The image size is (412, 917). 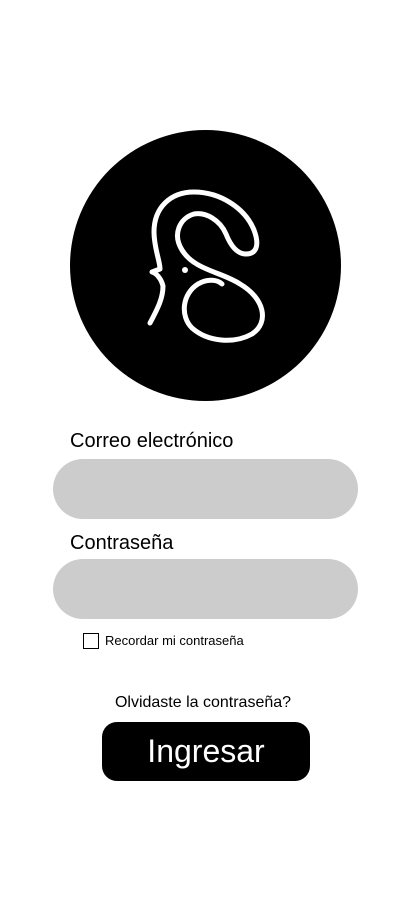 I want to click on password-label: Contraseña, so click(x=122, y=543).